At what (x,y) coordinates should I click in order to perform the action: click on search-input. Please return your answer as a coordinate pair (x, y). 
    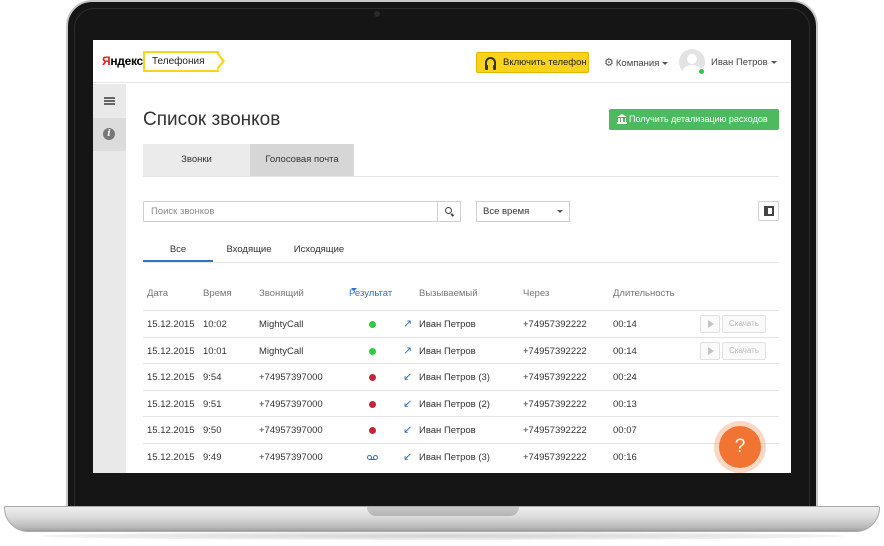
    Looking at the image, I should click on (290, 211).